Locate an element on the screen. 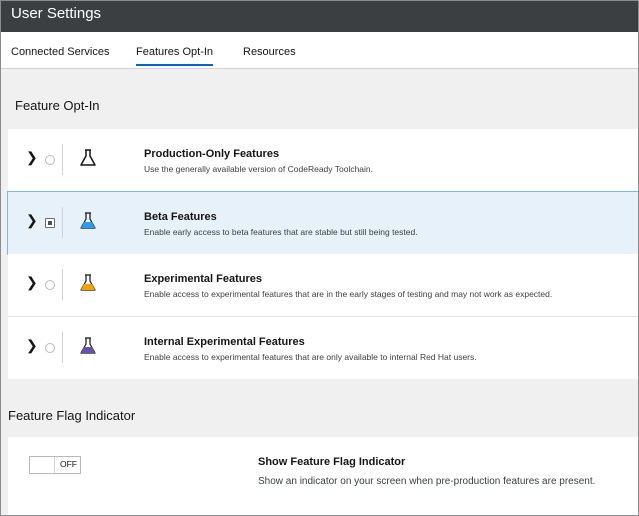  toggle-state-label: OFF is located at coordinates (68, 464).